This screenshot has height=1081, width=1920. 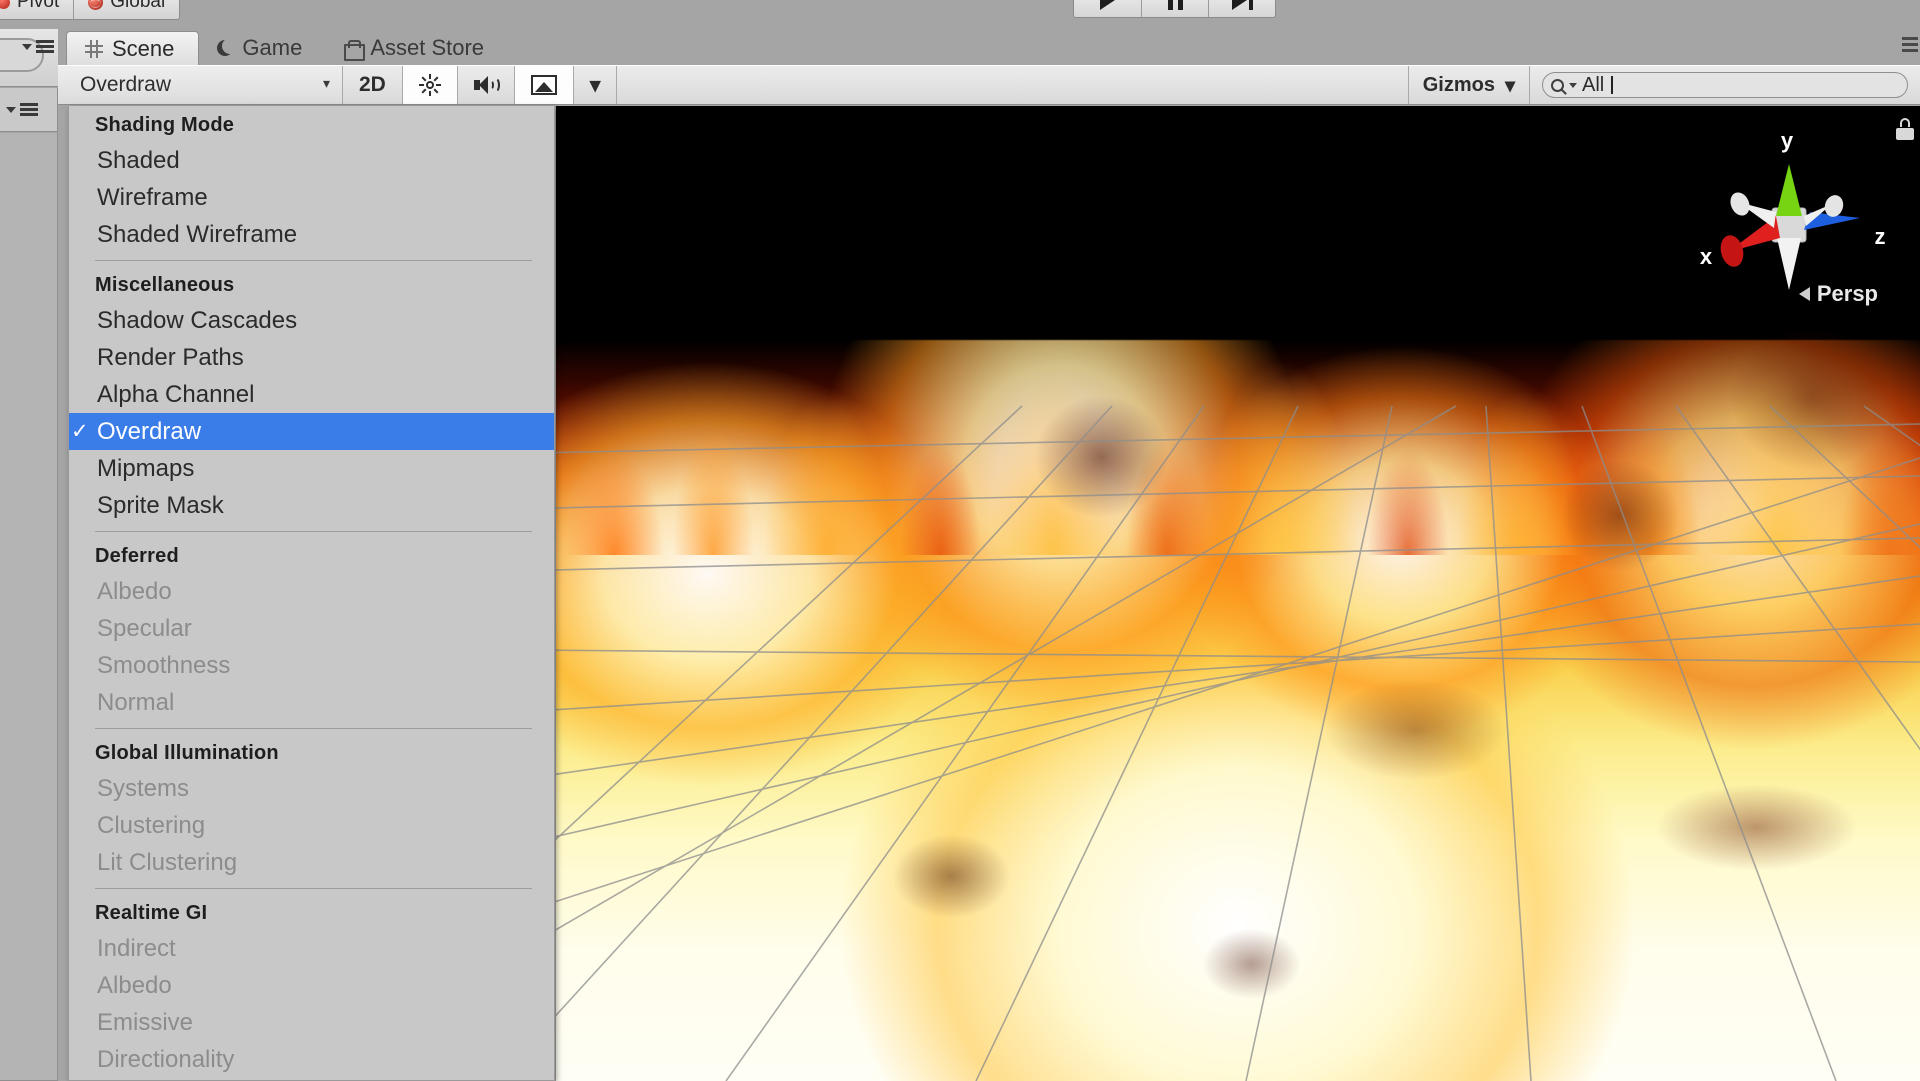 I want to click on menu-item-label: Shadow Cascades, so click(x=197, y=320).